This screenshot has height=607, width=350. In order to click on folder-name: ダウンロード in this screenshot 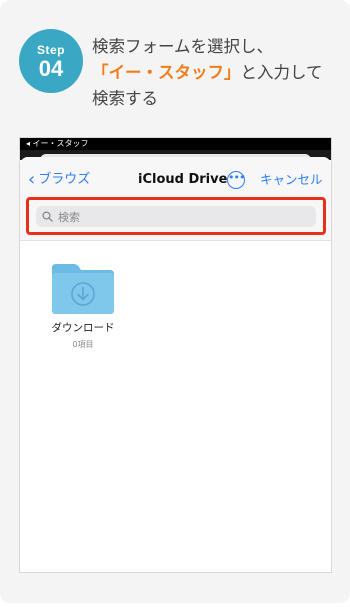, I will do `click(83, 328)`.